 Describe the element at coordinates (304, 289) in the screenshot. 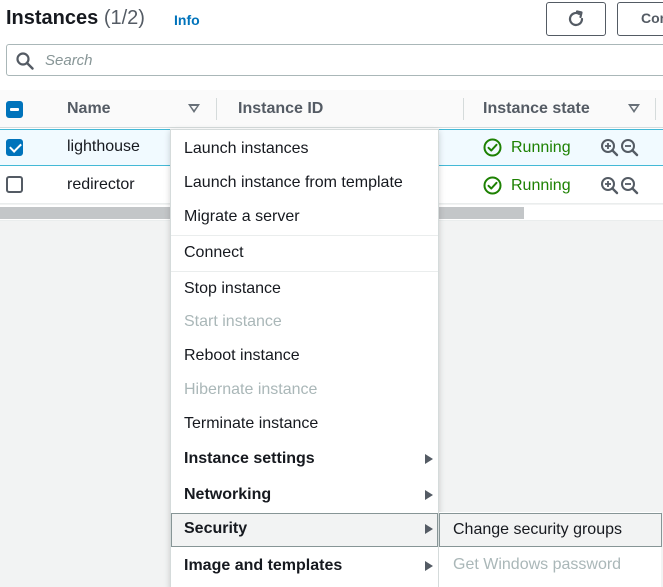

I see `menu-item-stop-instance: Stop instance` at that location.